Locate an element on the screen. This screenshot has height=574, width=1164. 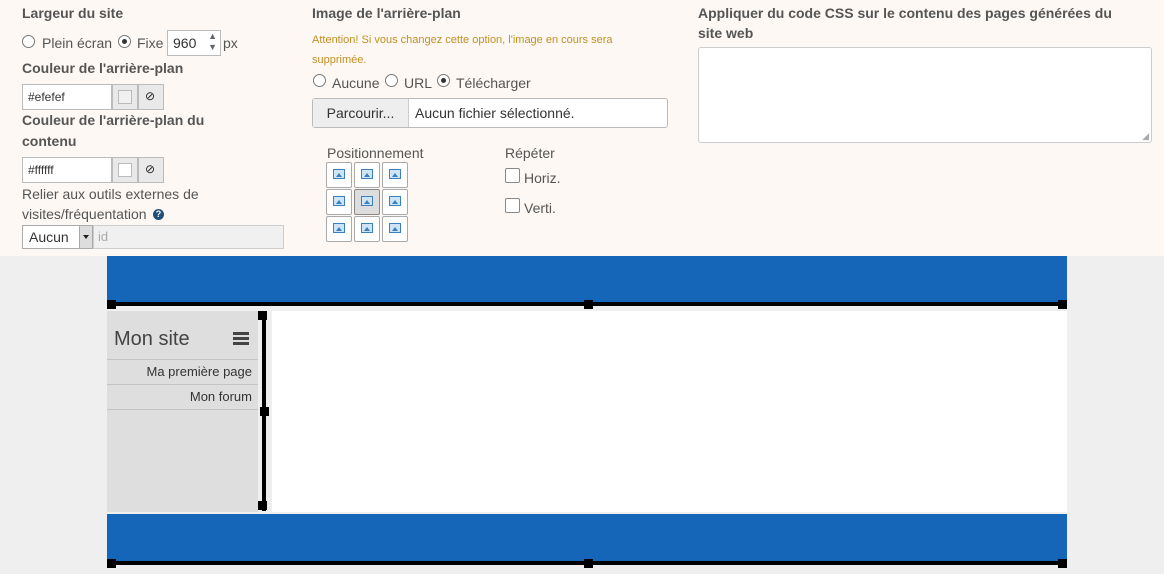
warning-line-2: supprimée. is located at coordinates (339, 60).